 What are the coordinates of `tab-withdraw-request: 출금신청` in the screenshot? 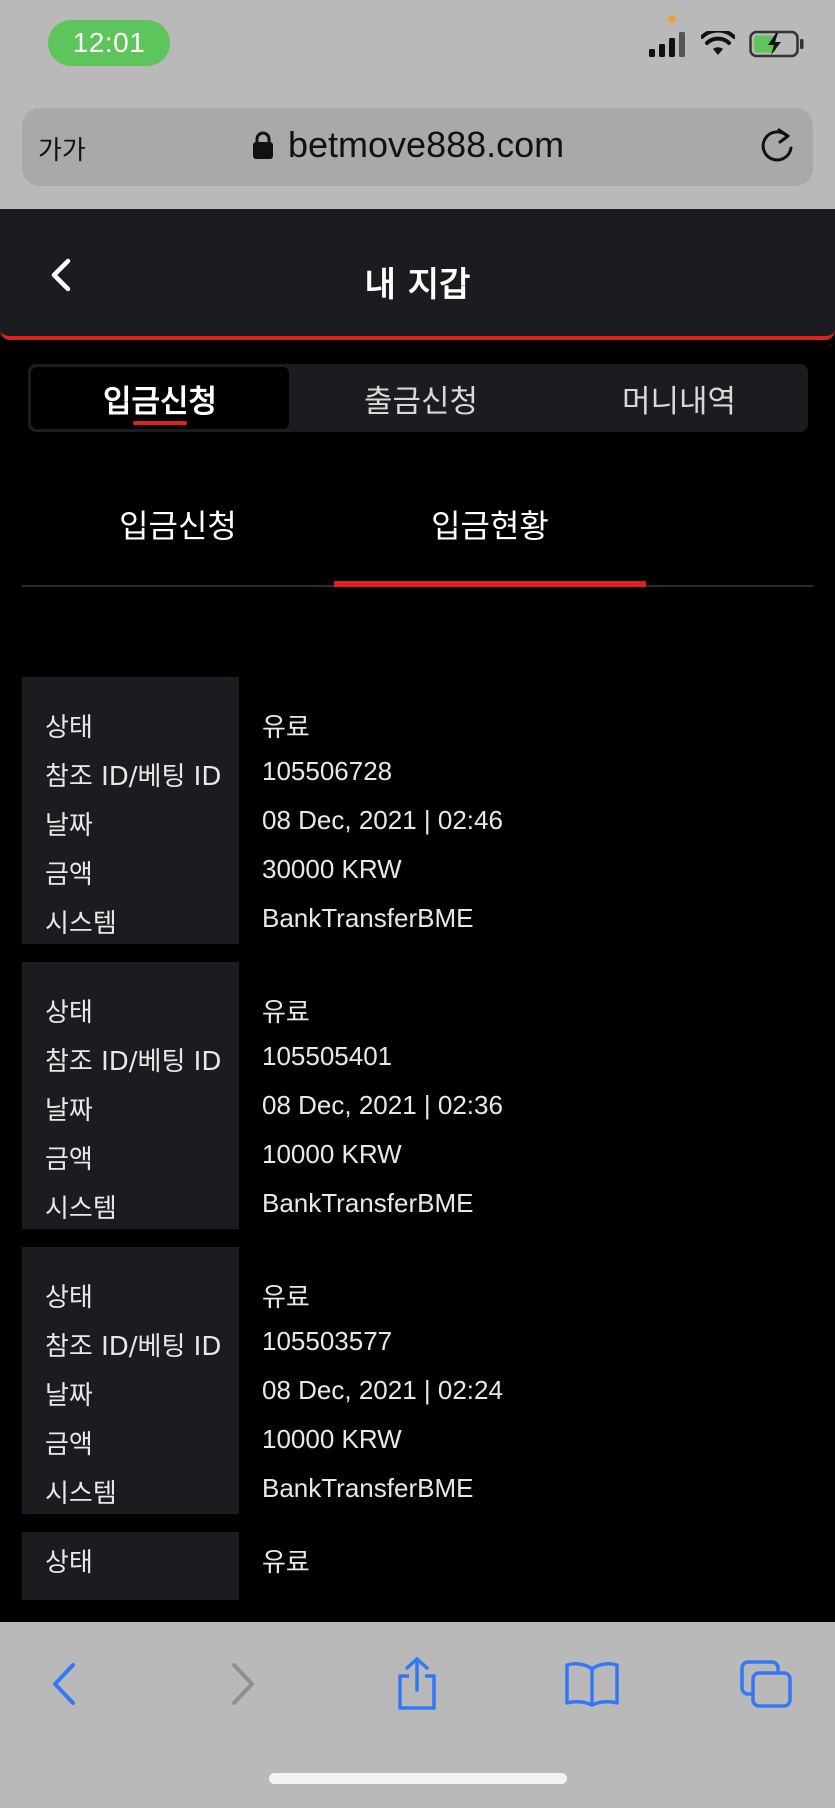 It's located at (421, 398).